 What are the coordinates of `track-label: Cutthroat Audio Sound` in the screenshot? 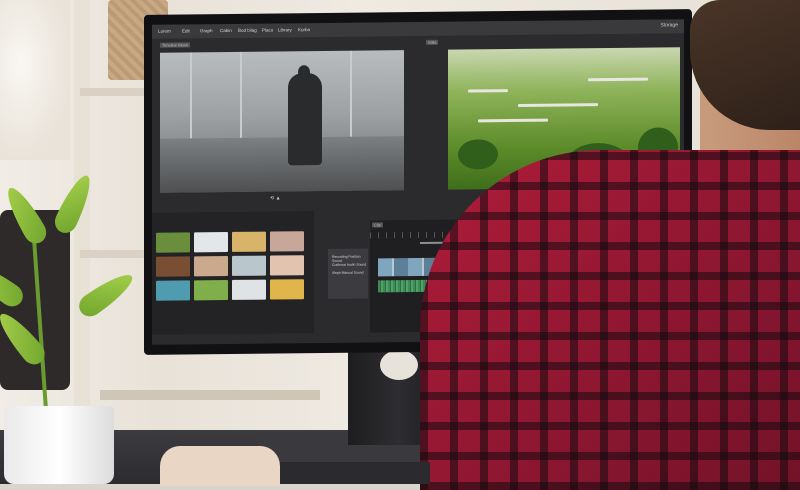 It's located at (349, 264).